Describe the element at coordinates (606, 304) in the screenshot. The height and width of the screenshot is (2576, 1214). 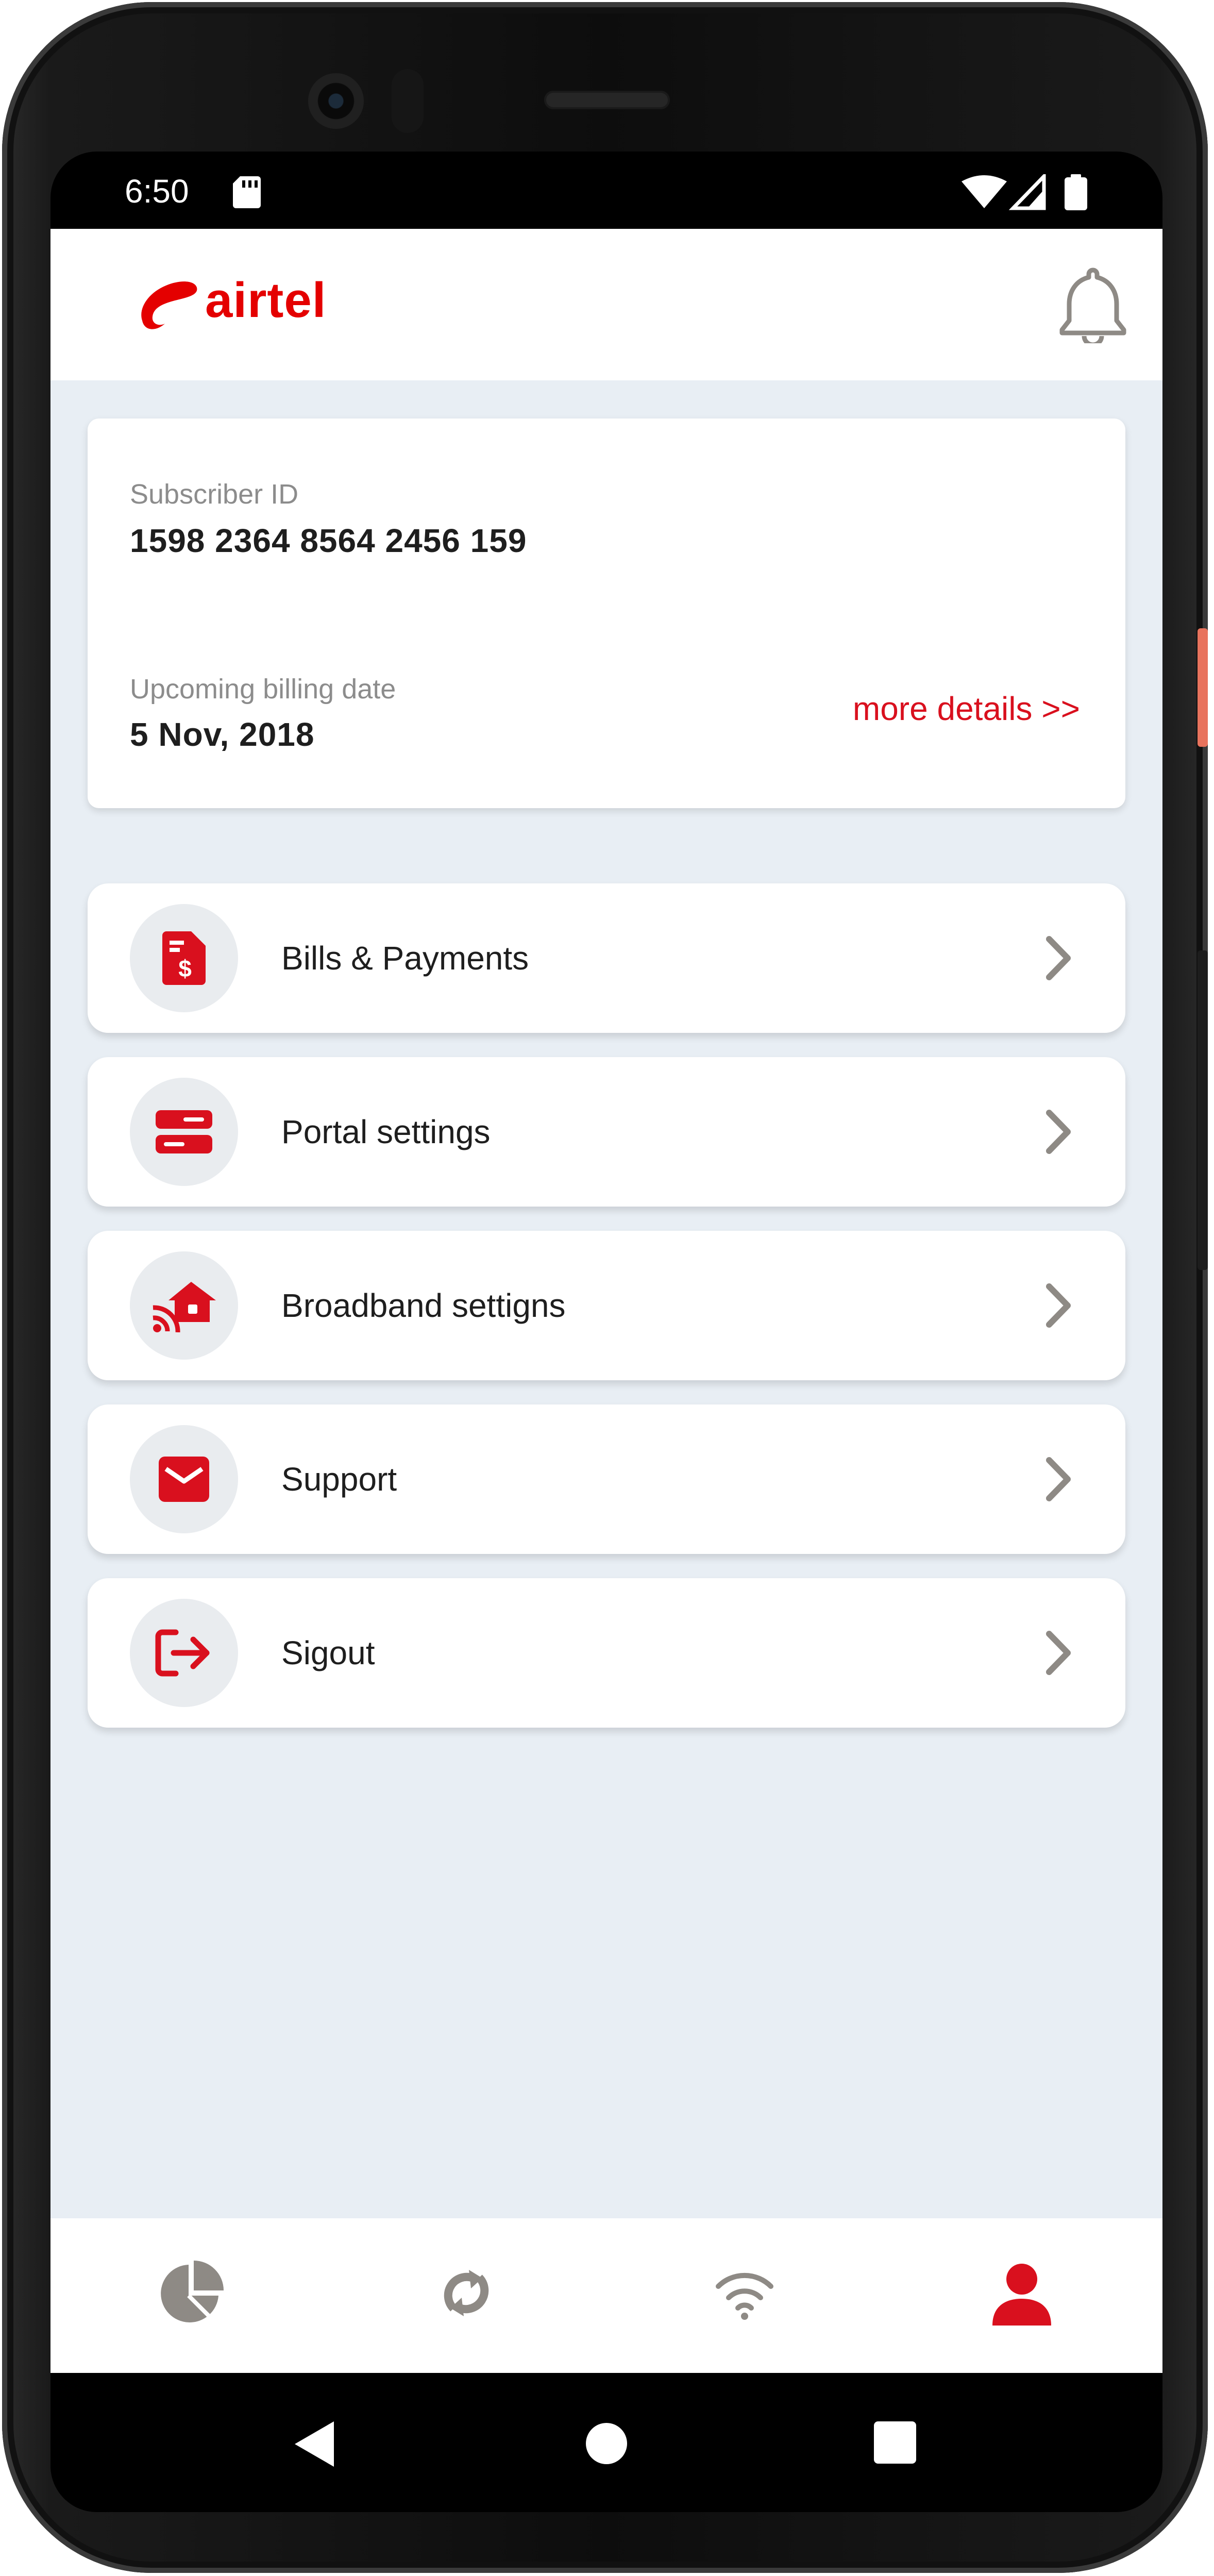
I see `app-header: airtel` at that location.